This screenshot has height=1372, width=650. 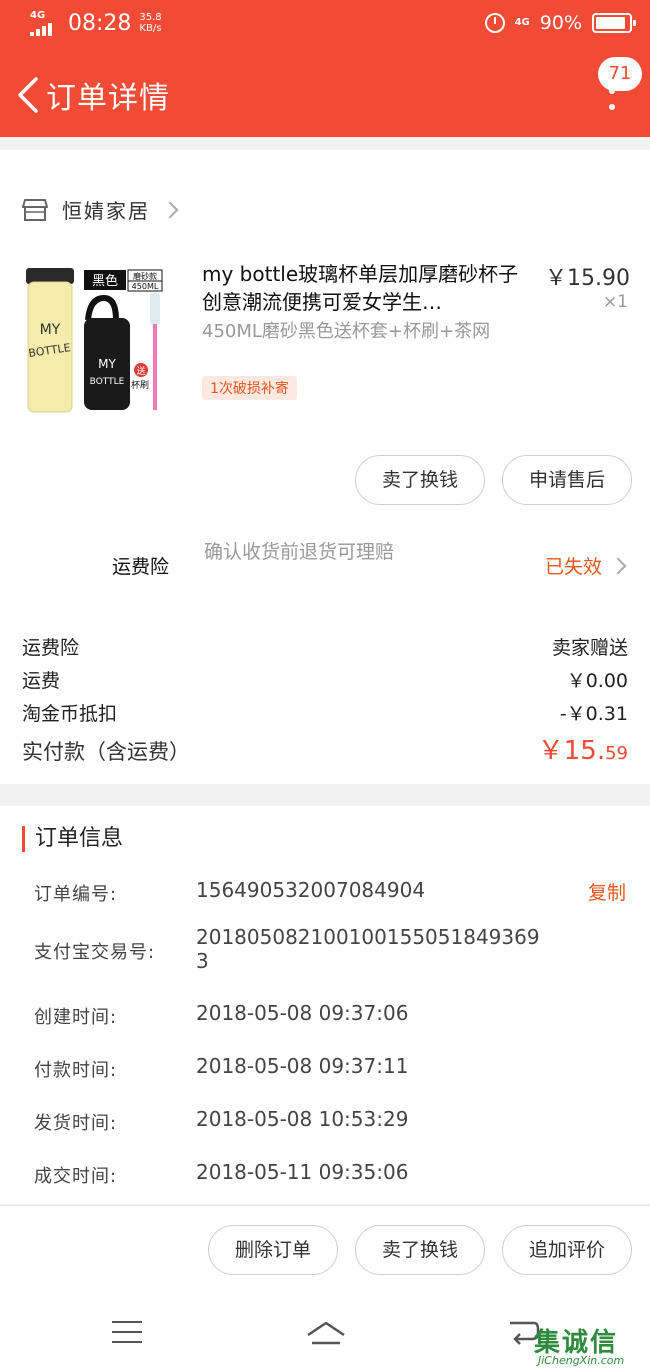 I want to click on shipped-time-label: 发货时间:, so click(x=76, y=1123).